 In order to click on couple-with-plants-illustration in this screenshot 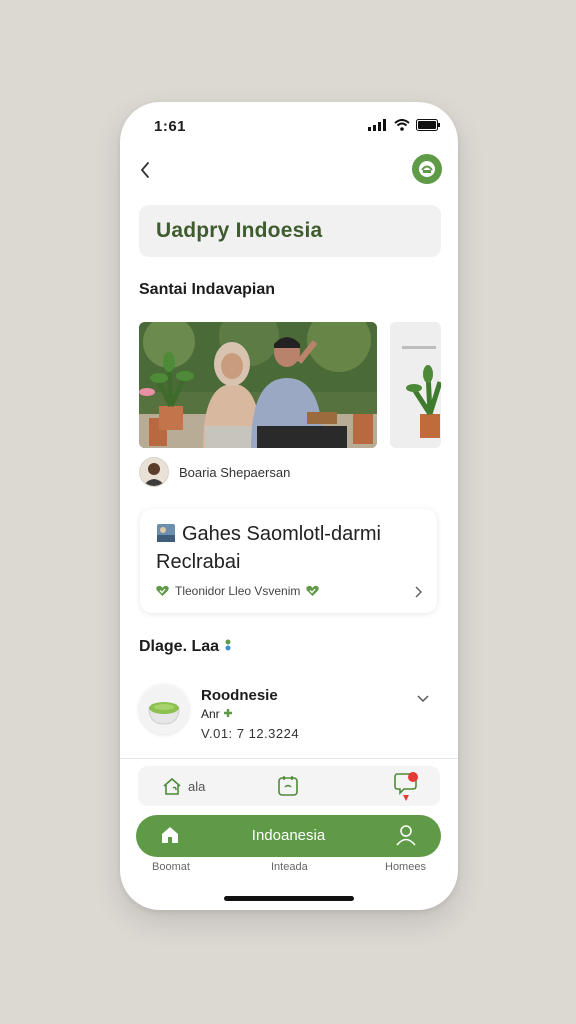, I will do `click(258, 385)`.